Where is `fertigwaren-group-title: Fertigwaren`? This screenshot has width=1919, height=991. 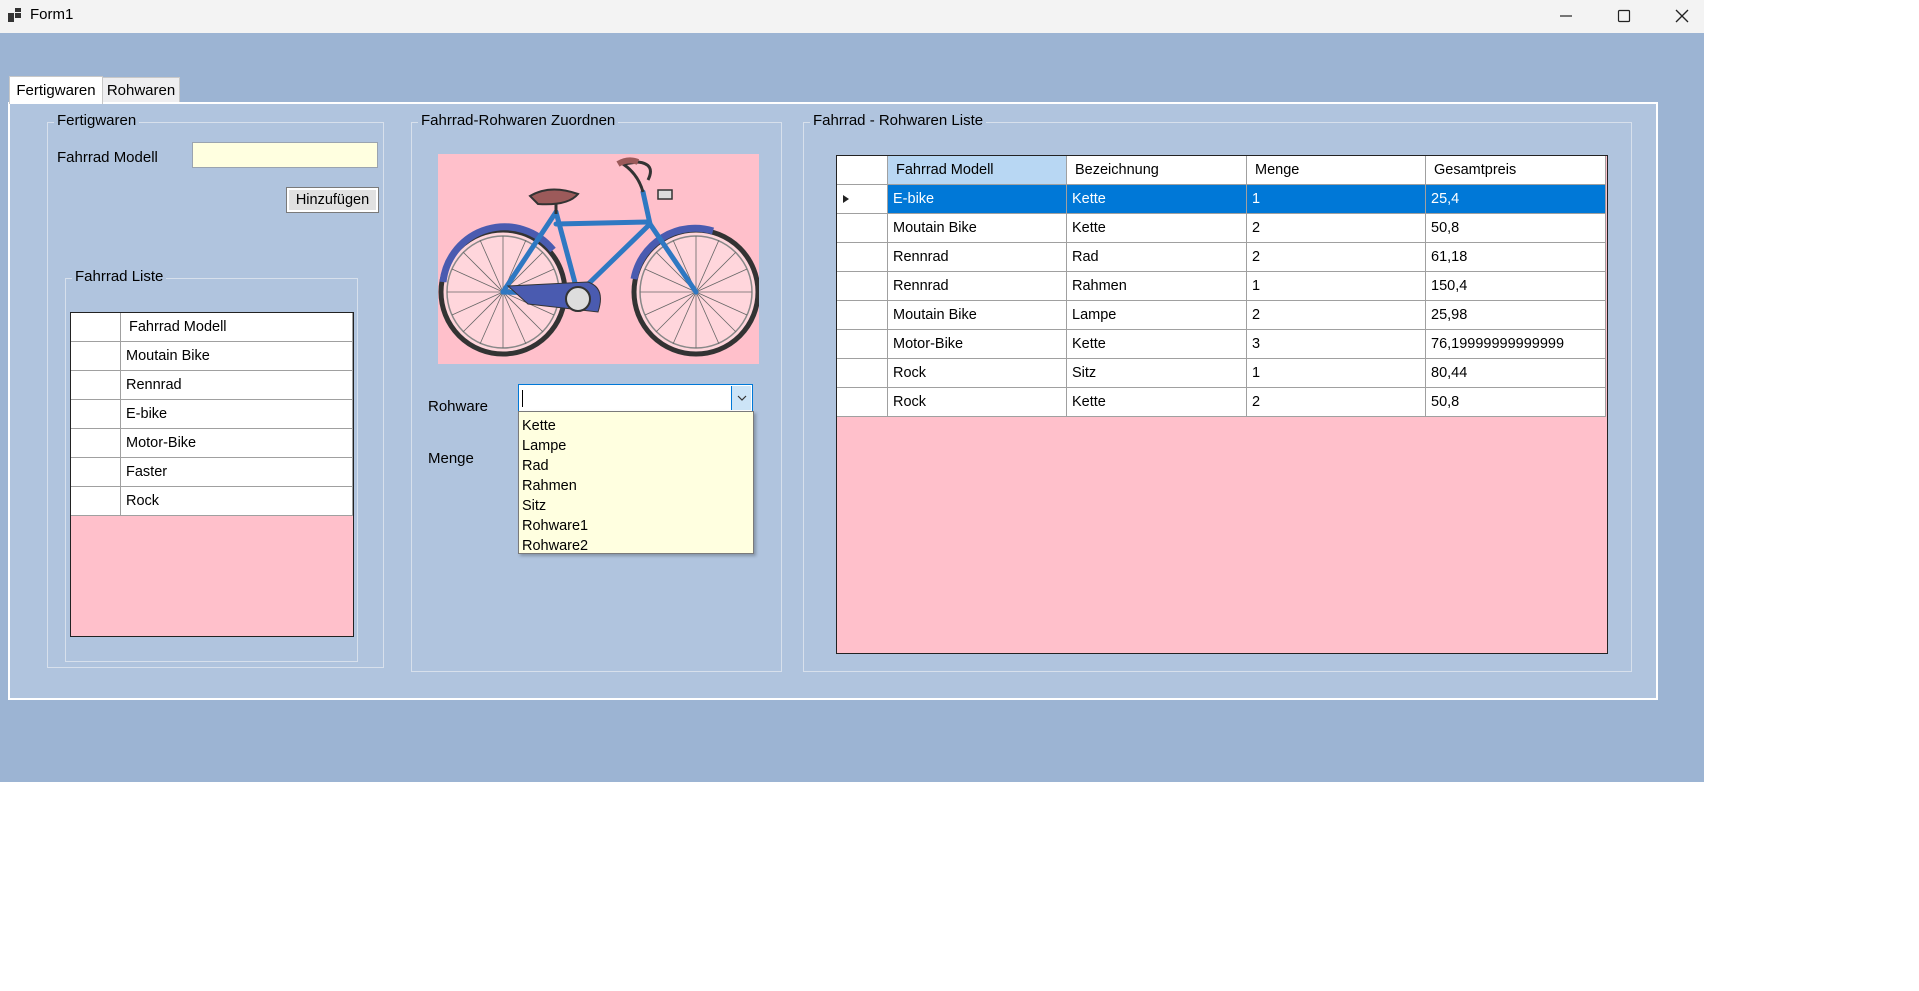
fertigwaren-group-title: Fertigwaren is located at coordinates (97, 120).